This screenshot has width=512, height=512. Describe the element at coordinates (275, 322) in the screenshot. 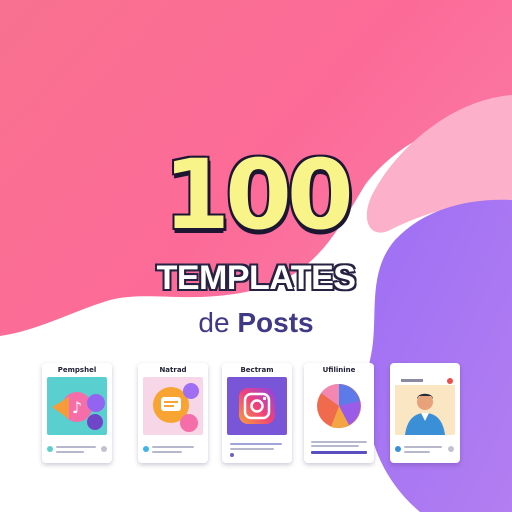

I see `subtitle-emphasis: Posts` at that location.